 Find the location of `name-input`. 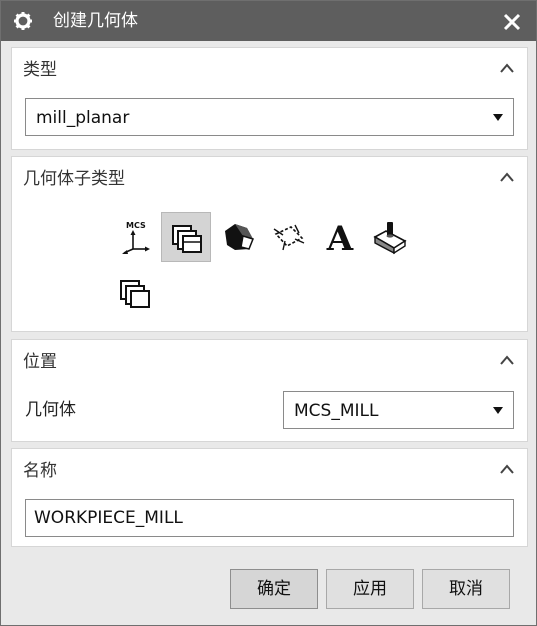

name-input is located at coordinates (269, 518).